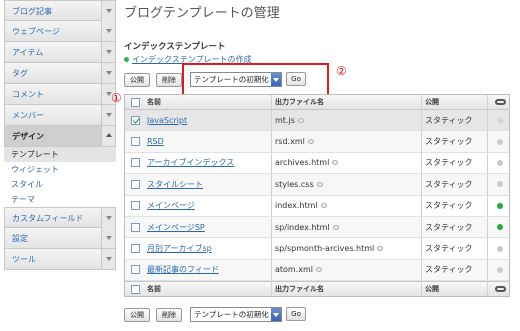 The width and height of the screenshot is (520, 331). I want to click on publish-button-bottom: 公開, so click(137, 315).